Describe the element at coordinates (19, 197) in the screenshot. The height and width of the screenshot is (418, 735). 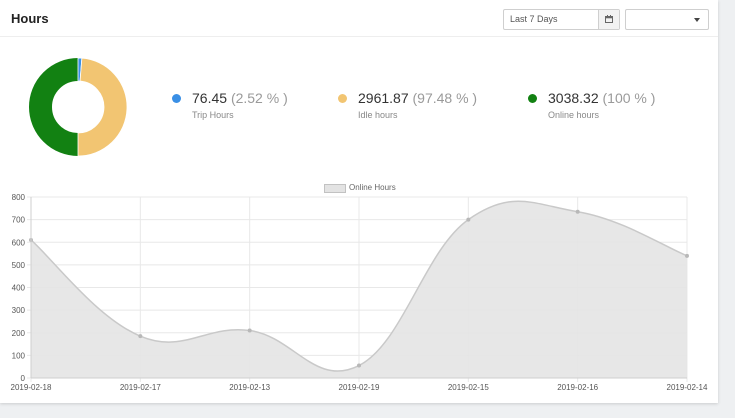
I see `y-tick-label: 800` at that location.